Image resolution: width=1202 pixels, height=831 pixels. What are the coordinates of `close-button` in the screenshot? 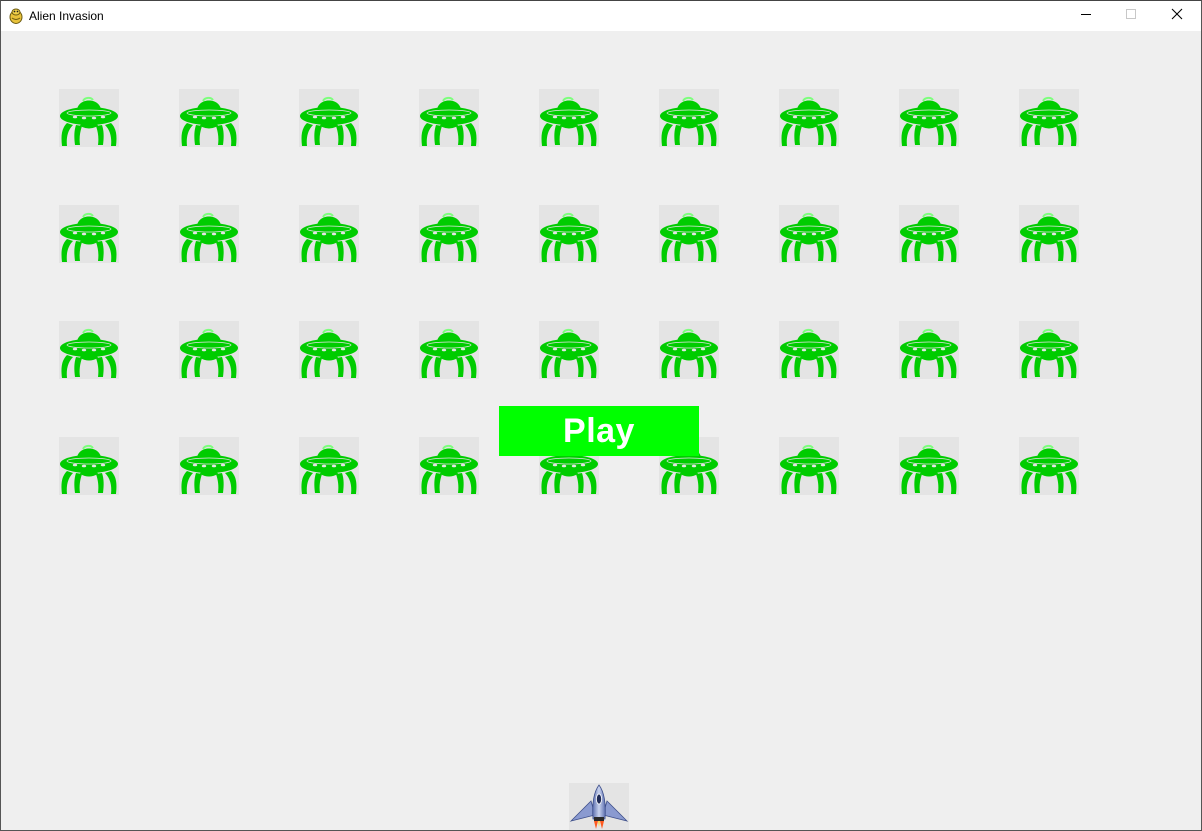 It's located at (1177, 16).